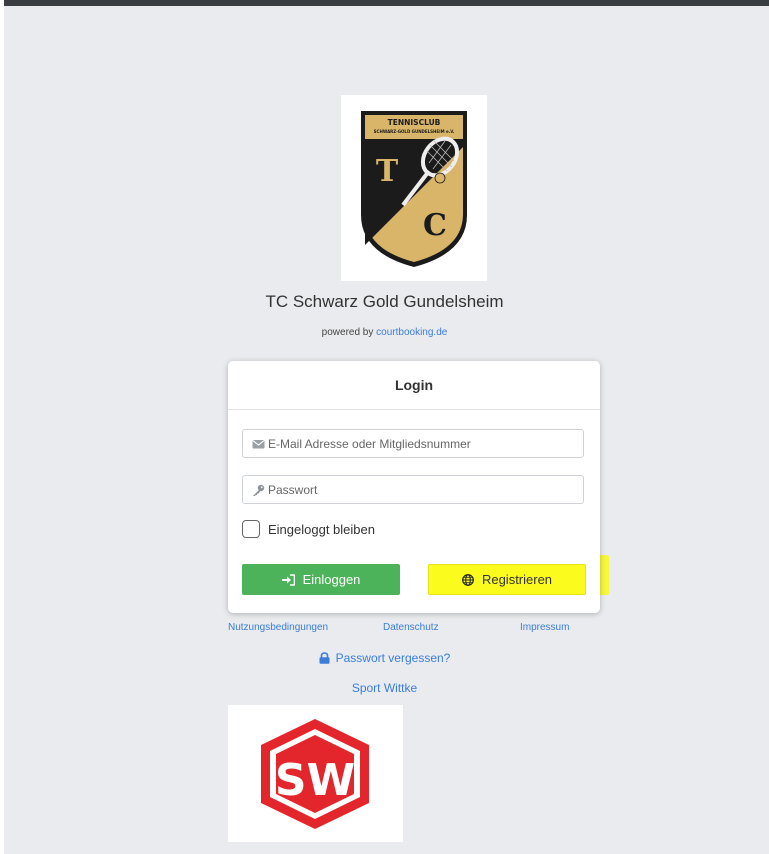  I want to click on sign-in-icon, so click(288, 579).